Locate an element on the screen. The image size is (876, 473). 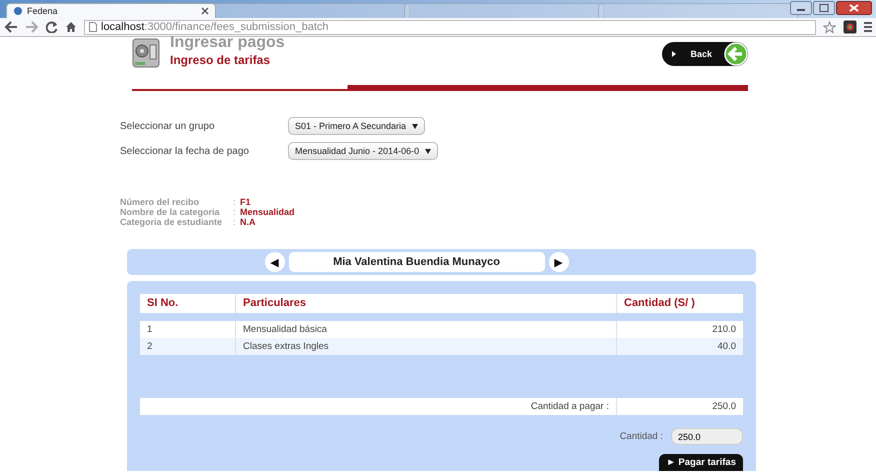
table-cell-text: 210.0 is located at coordinates (724, 330).